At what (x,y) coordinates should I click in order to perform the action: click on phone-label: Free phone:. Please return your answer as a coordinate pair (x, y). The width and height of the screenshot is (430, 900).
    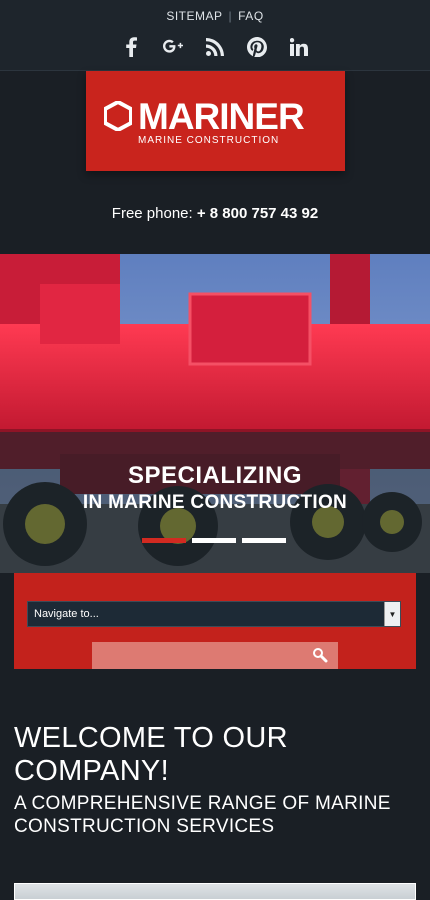
    Looking at the image, I should click on (152, 213).